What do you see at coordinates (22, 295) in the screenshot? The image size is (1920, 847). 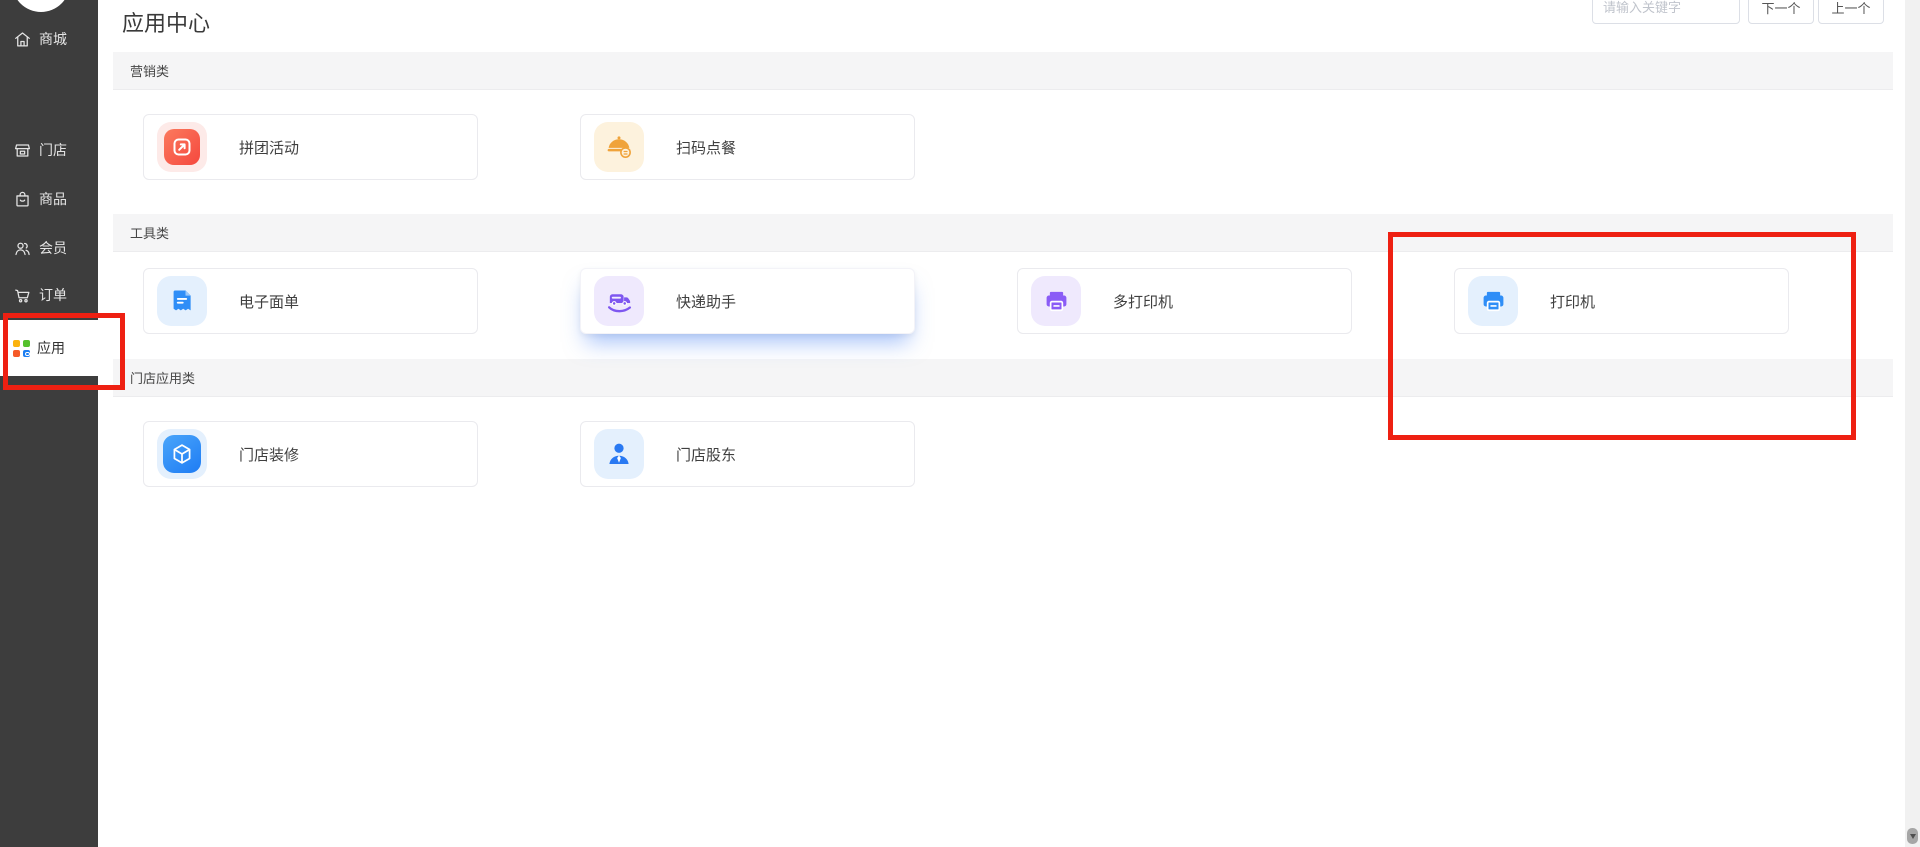 I see `orders-cart-icon` at bounding box center [22, 295].